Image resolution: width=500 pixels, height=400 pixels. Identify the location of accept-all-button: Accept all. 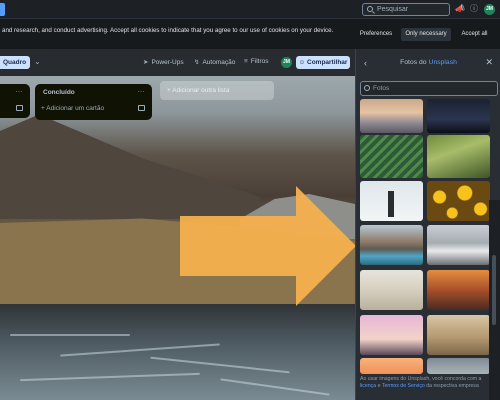
(474, 34).